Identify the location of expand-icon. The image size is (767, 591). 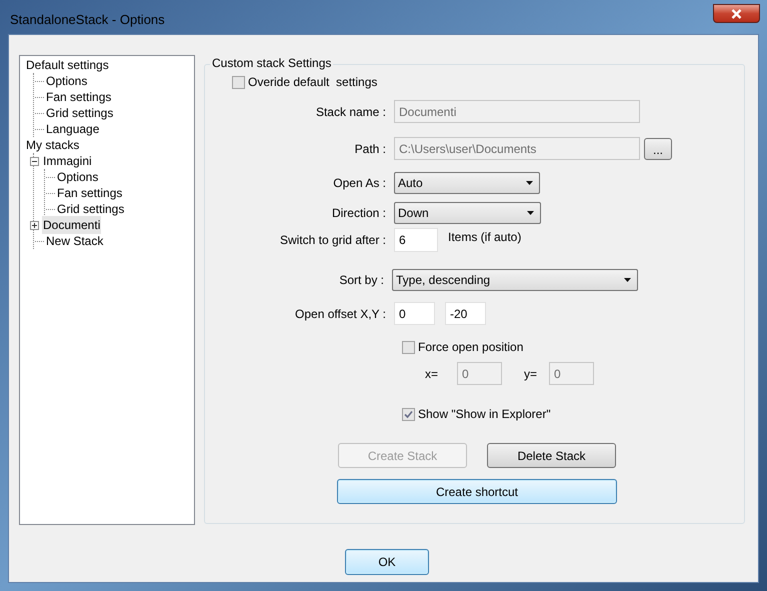
(34, 225).